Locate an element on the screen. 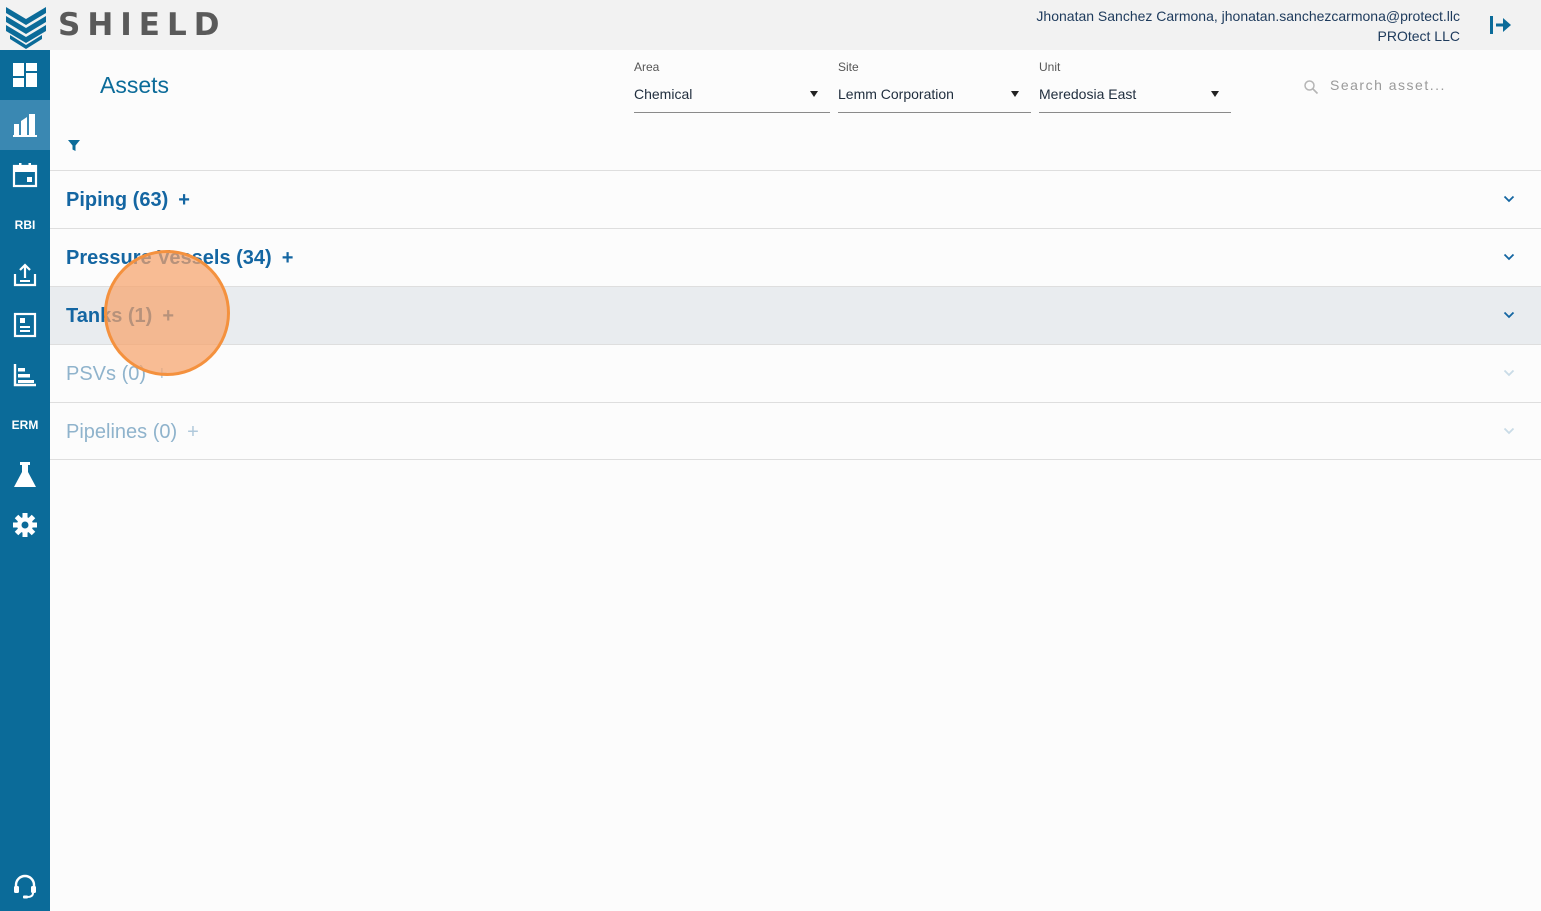 This screenshot has height=911, width=1541. accordion-tanks-label: Tanks (1) is located at coordinates (109, 316).